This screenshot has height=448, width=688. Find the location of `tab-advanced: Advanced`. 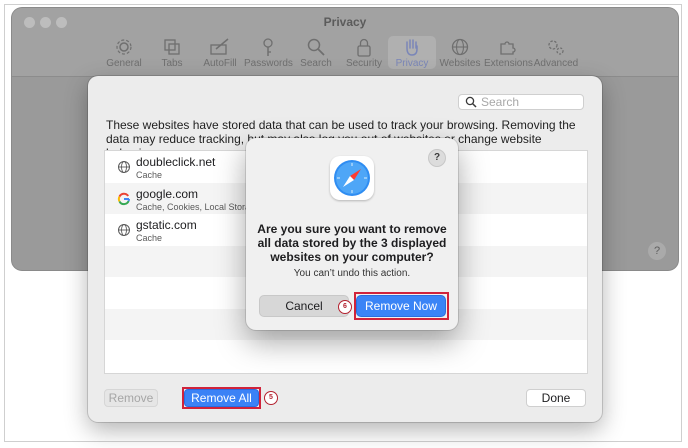

tab-advanced: Advanced is located at coordinates (556, 52).